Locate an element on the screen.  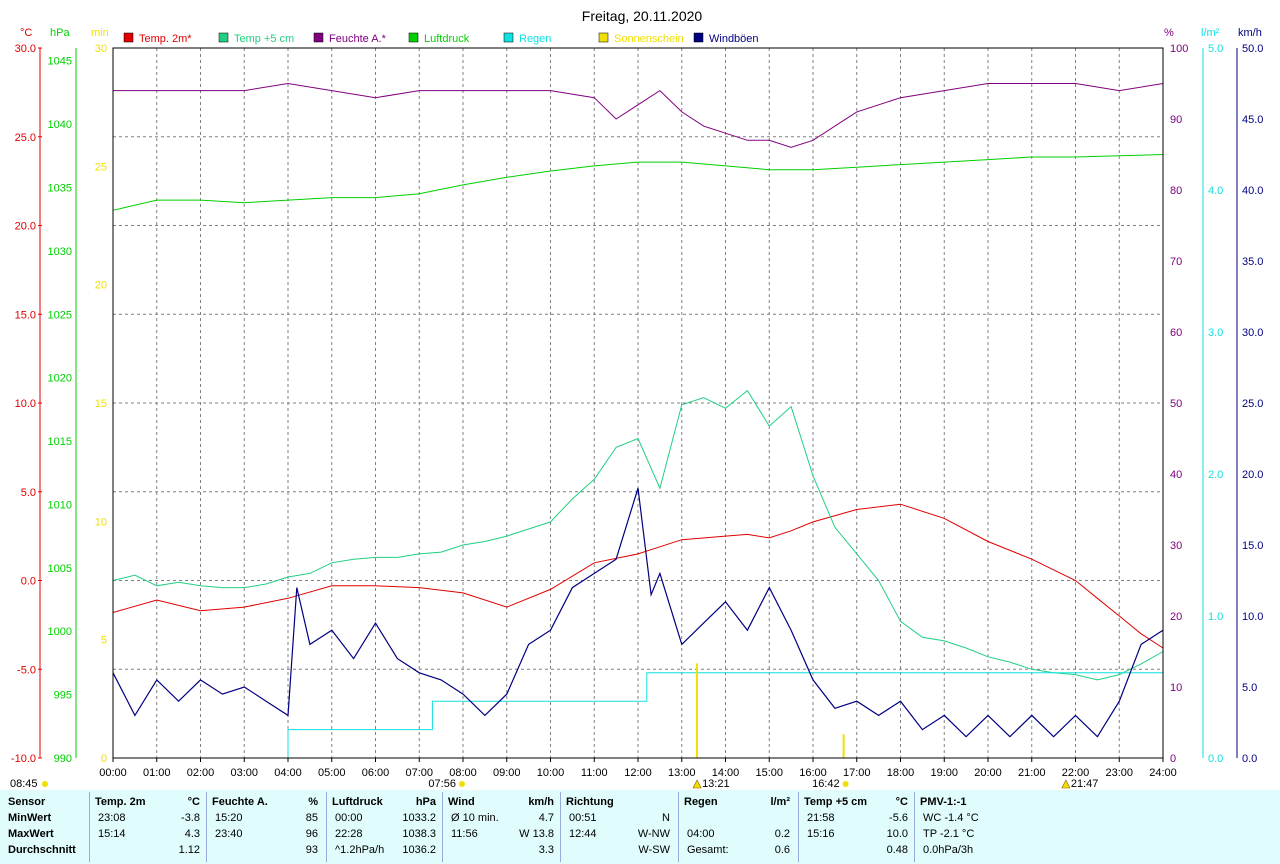
corner-sun-icon is located at coordinates (45, 784).